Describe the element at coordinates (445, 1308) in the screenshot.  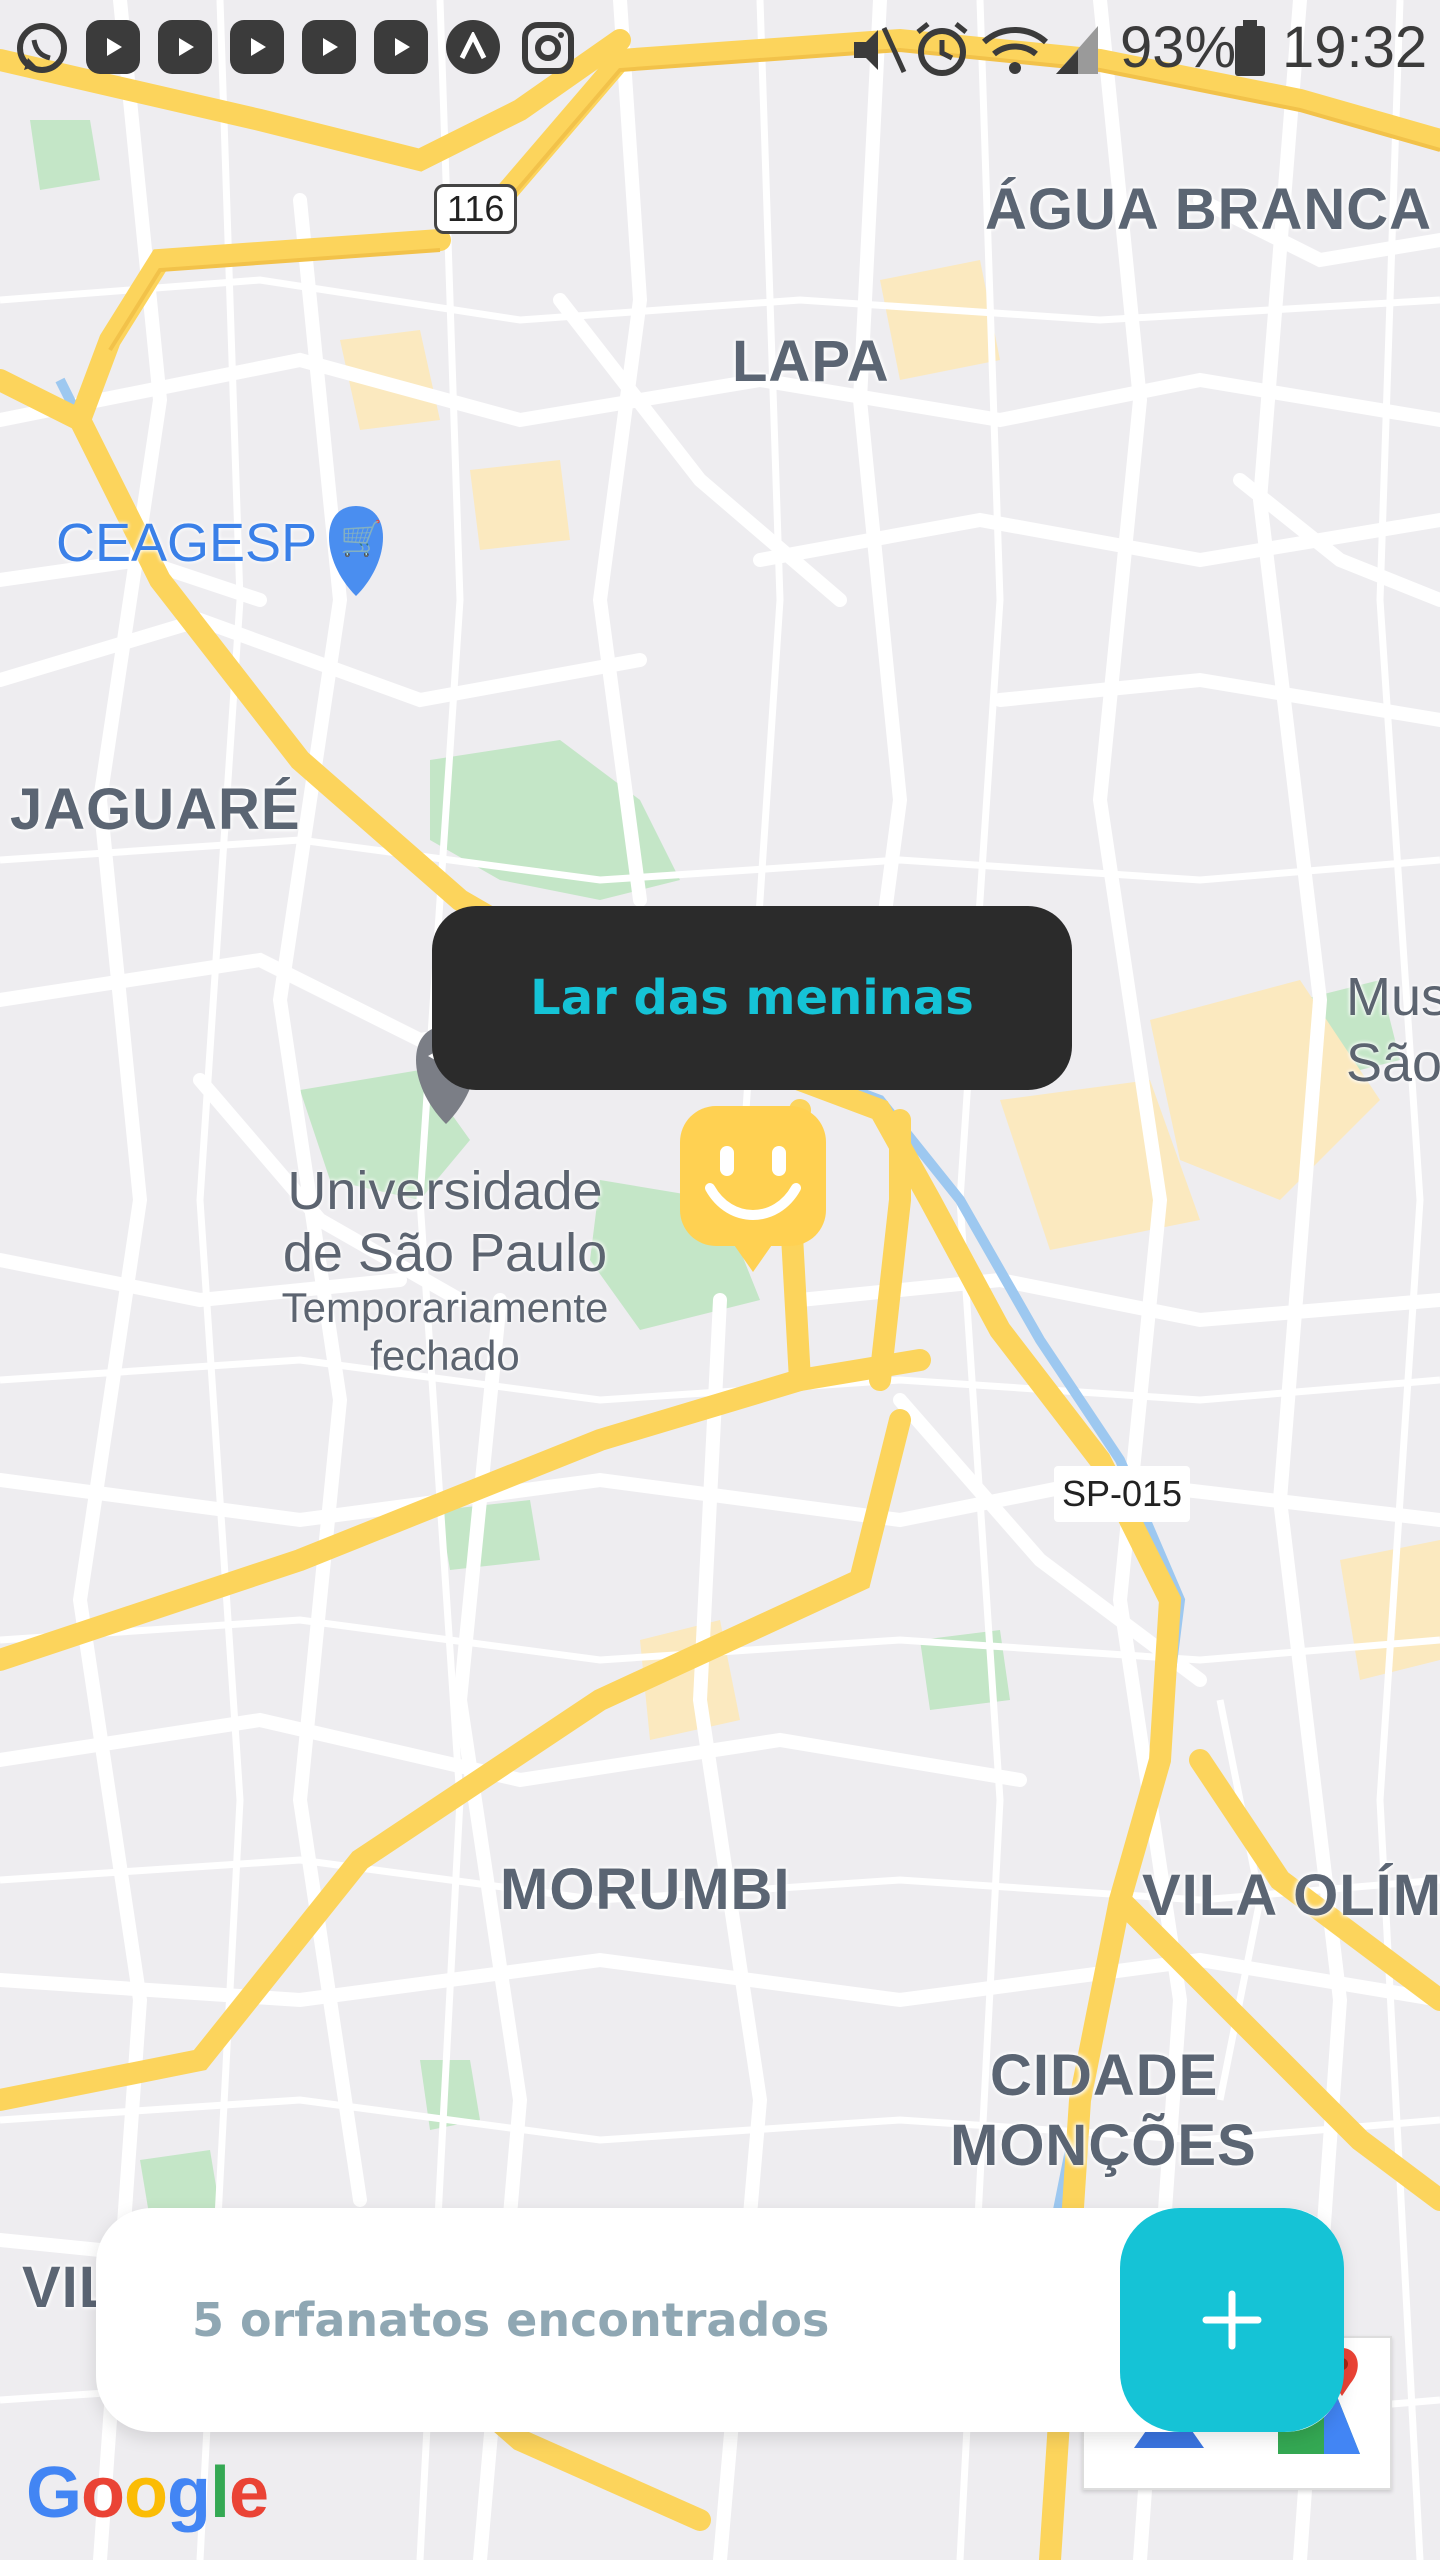
I see `poi-usp-status1: Temporariamente` at that location.